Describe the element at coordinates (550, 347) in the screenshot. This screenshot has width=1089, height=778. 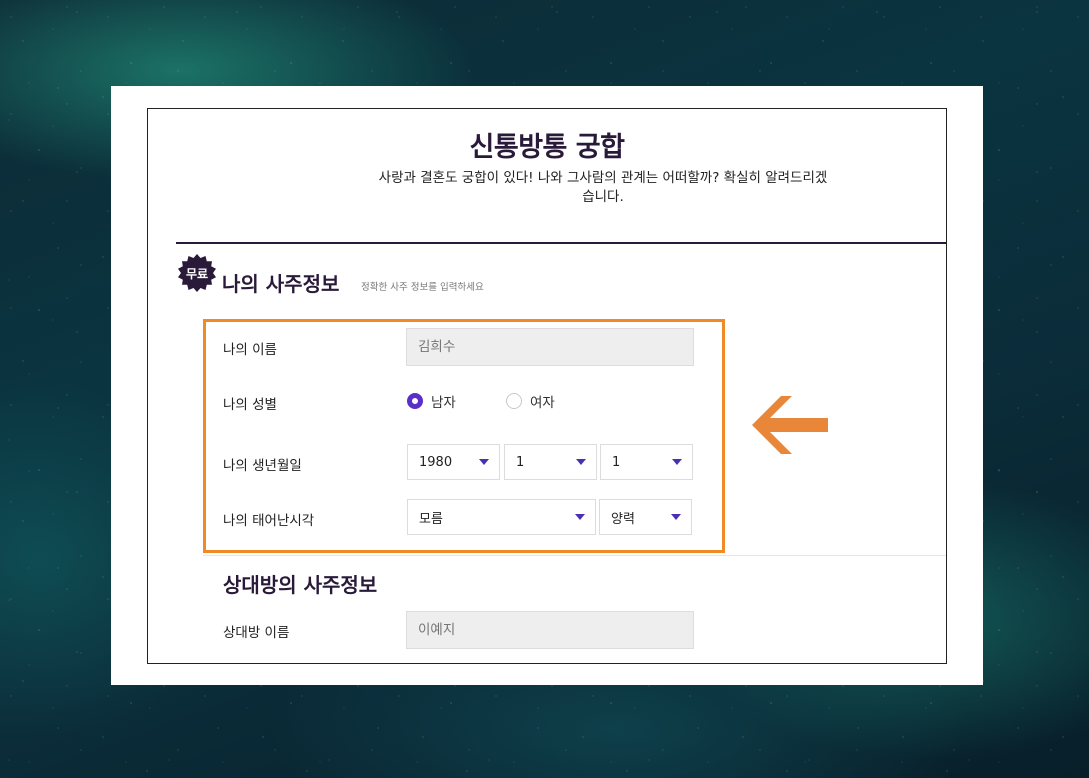
I see `my-name-input` at that location.